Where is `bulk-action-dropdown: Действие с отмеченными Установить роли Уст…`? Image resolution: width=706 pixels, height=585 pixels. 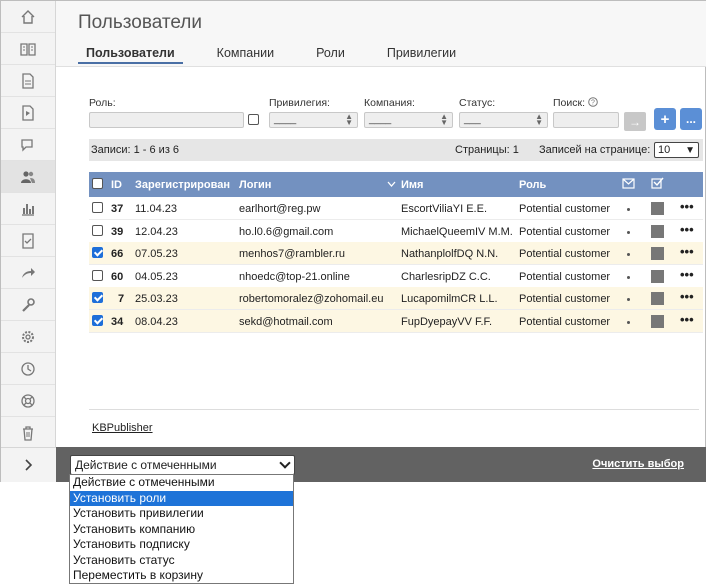 bulk-action-dropdown: Действие с отмеченными Установить роли Уст… is located at coordinates (181, 529).